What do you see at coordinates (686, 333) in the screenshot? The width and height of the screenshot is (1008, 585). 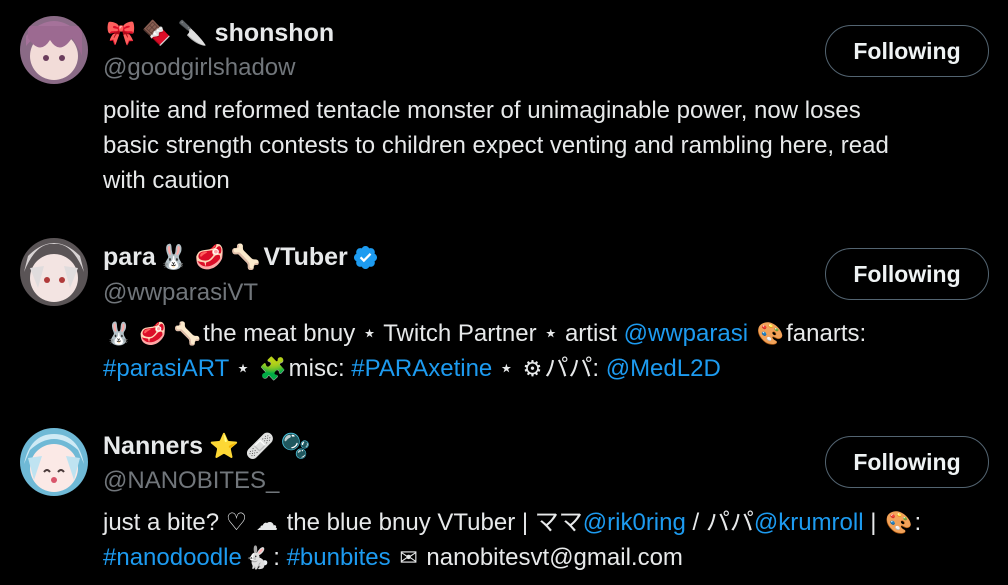 I see `mention-link: @wwparasi` at bounding box center [686, 333].